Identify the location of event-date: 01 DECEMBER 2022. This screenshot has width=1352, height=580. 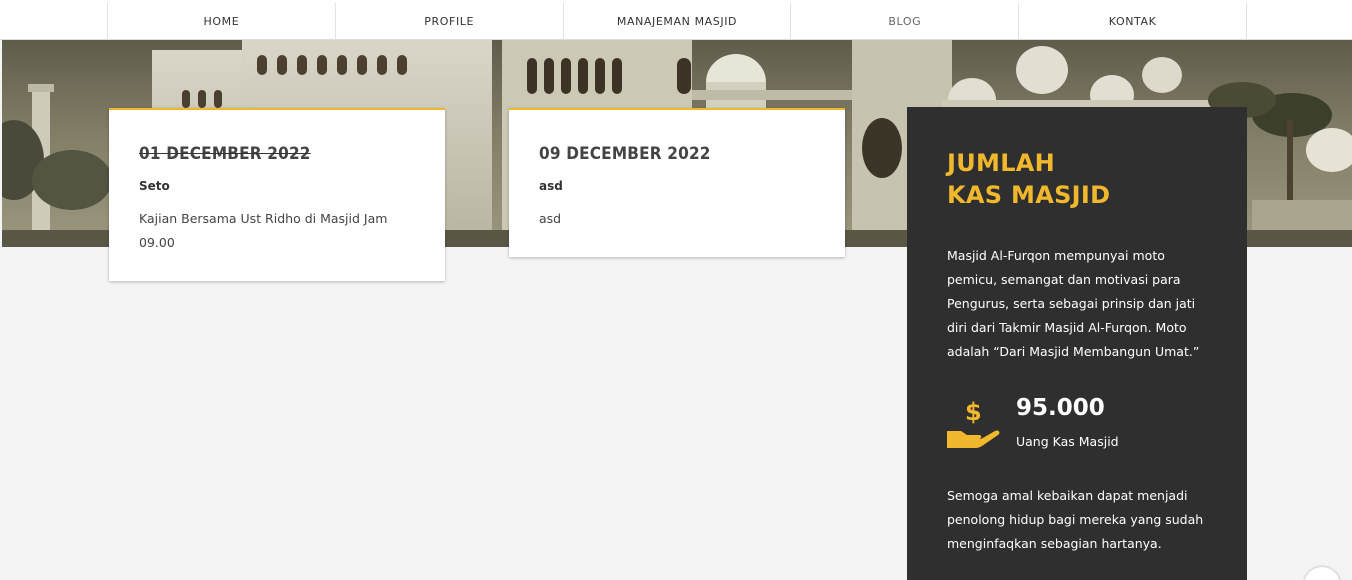
(225, 154).